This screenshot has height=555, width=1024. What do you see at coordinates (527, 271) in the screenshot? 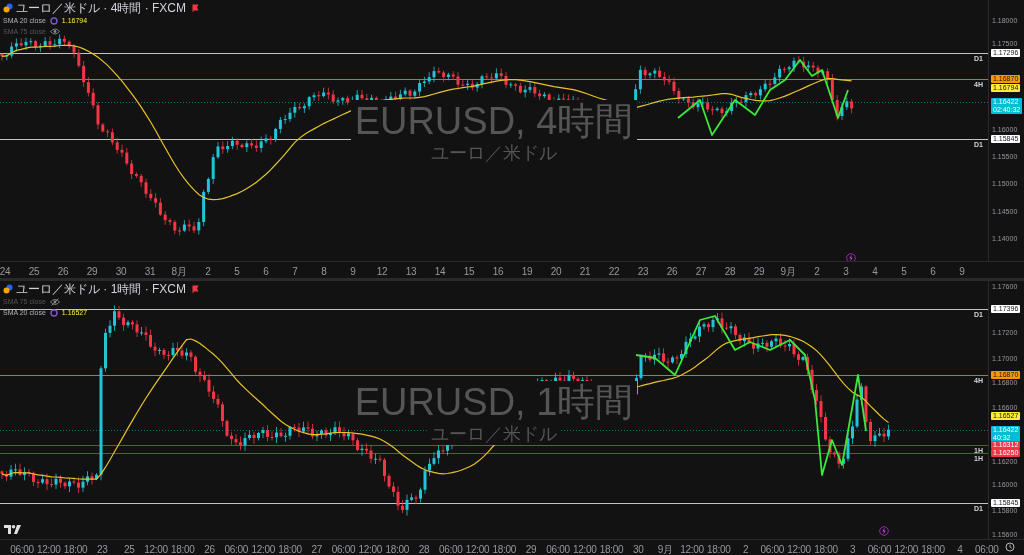
I see `time-axis-label: 19` at bounding box center [527, 271].